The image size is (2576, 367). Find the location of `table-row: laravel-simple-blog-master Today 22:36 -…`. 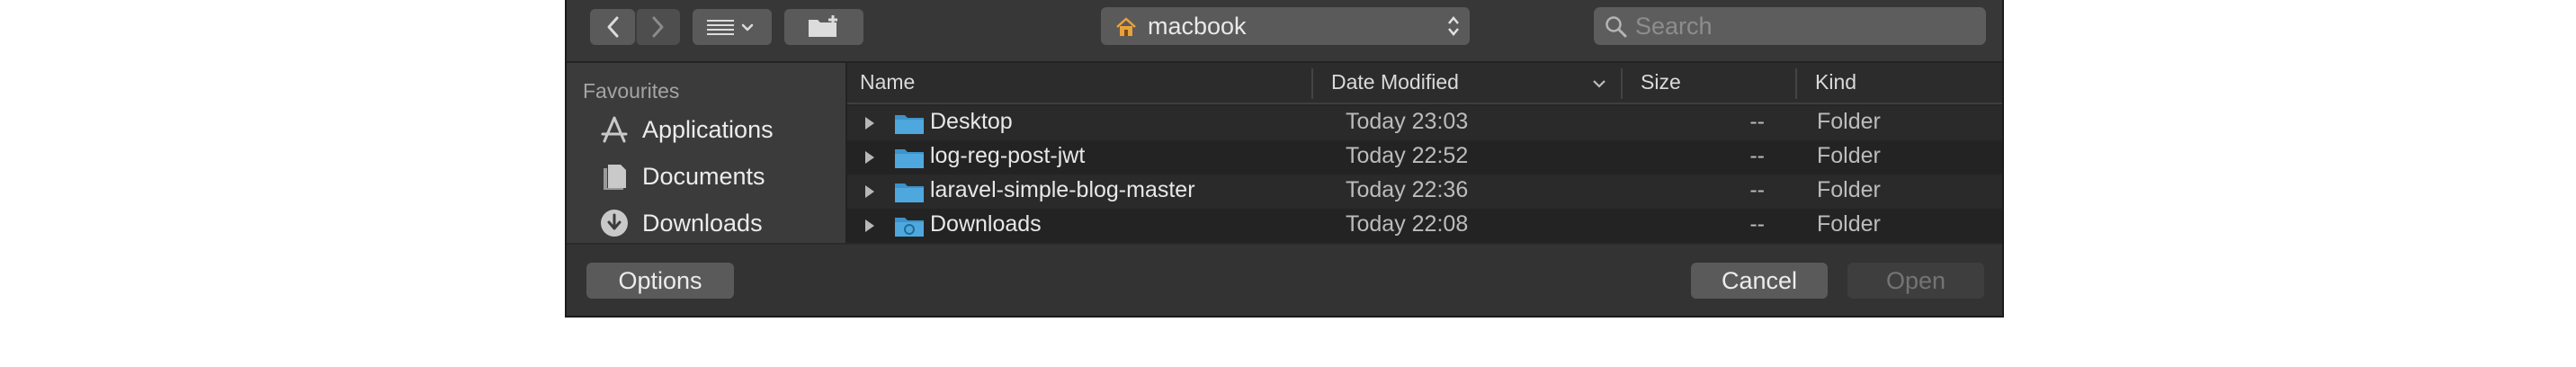

table-row: laravel-simple-blog-master Today 22:36 -… is located at coordinates (1424, 192).